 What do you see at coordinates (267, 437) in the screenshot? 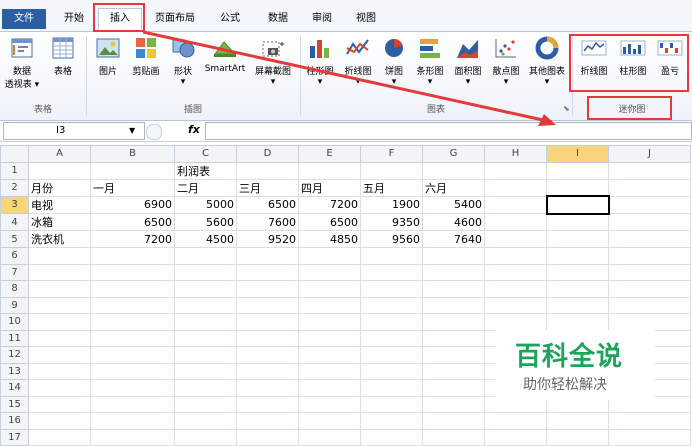
I see `cell-D17` at bounding box center [267, 437].